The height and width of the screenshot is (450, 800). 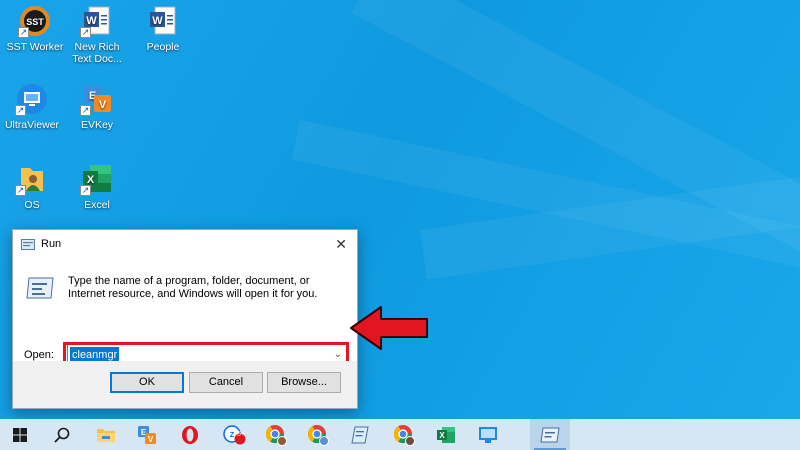 What do you see at coordinates (341, 244) in the screenshot?
I see `close-icon: ✕` at bounding box center [341, 244].